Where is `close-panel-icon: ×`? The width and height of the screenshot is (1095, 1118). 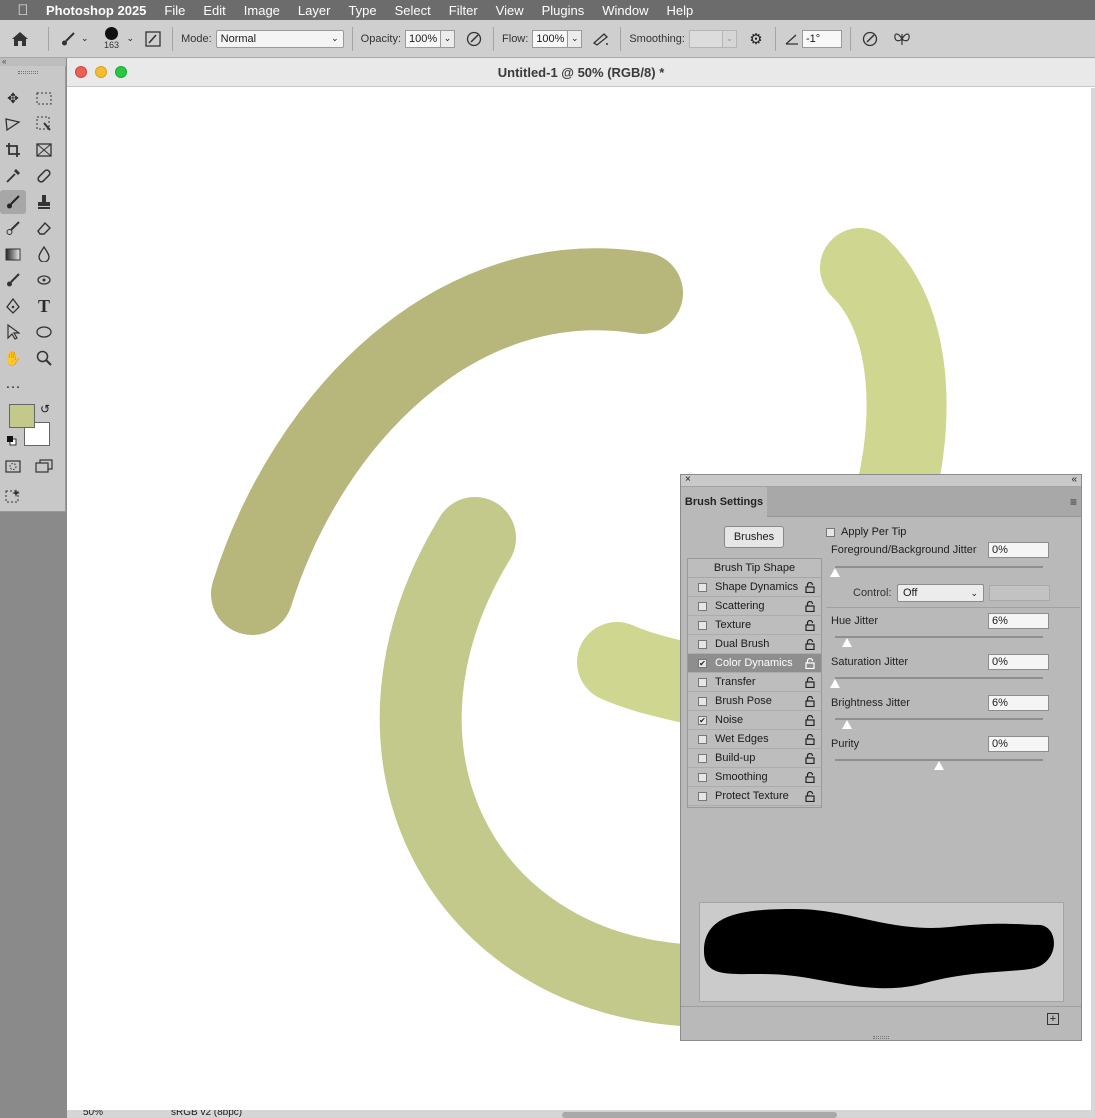
close-panel-icon: × is located at coordinates (688, 479).